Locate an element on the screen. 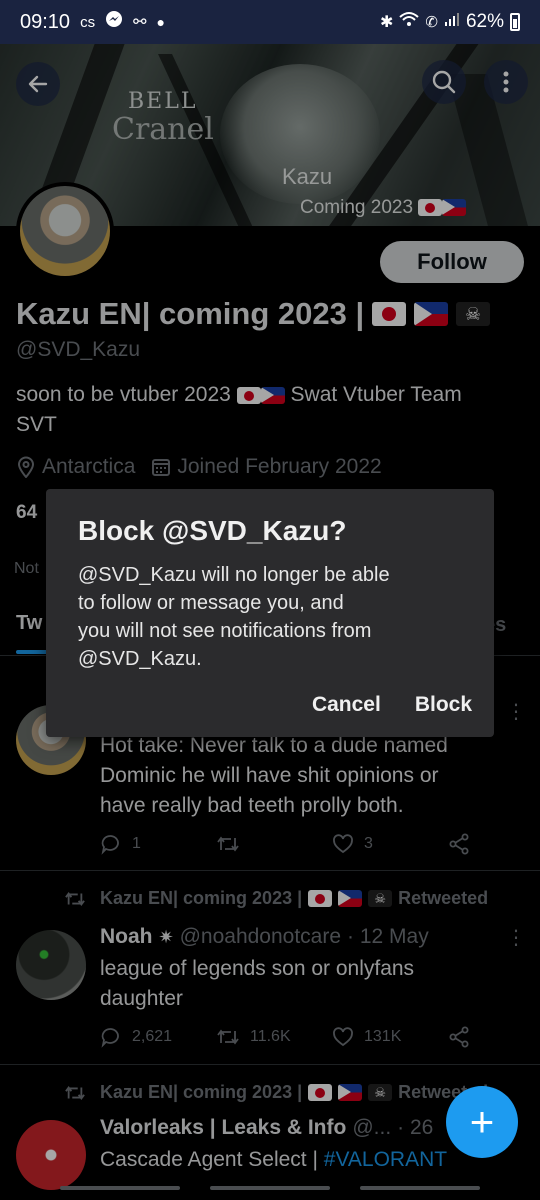 The width and height of the screenshot is (540, 1200). more-options-button is located at coordinates (506, 82).